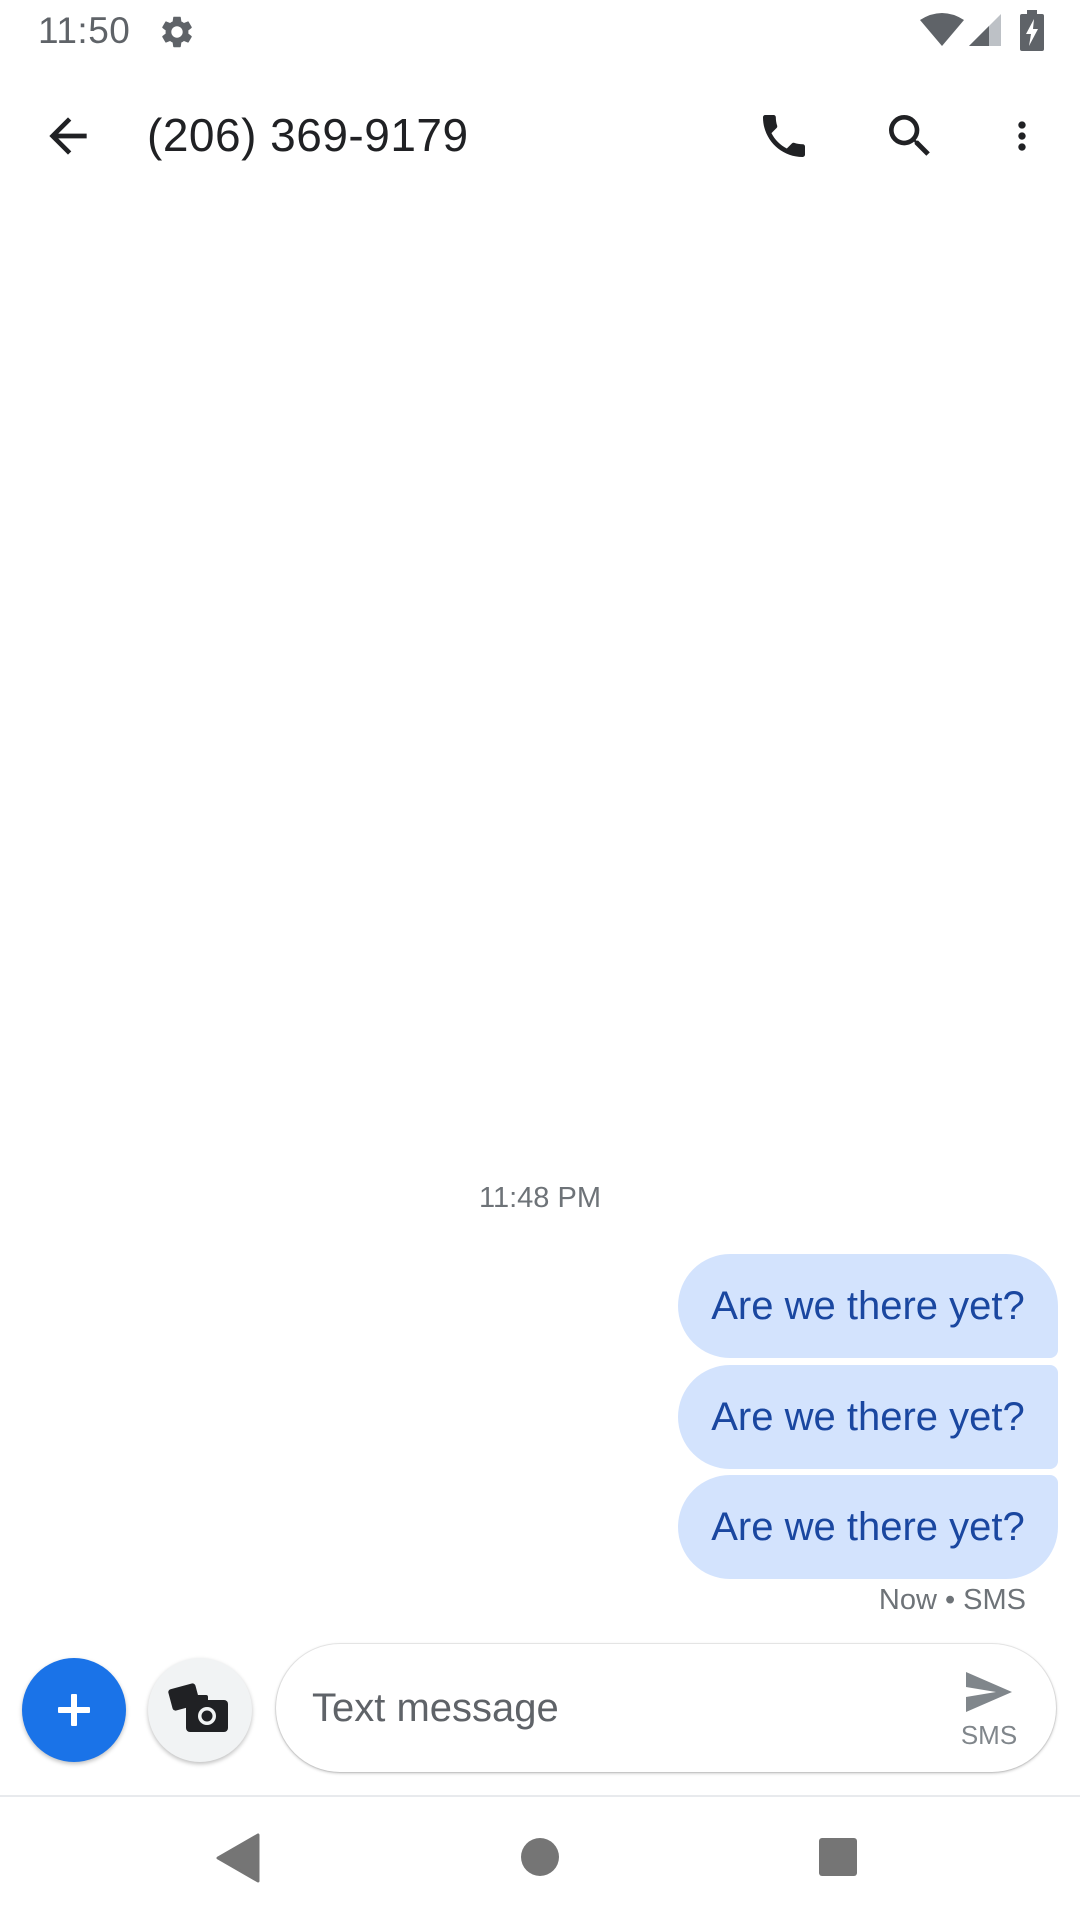 The height and width of the screenshot is (1920, 1080). Describe the element at coordinates (784, 136) in the screenshot. I see `phone-icon` at that location.